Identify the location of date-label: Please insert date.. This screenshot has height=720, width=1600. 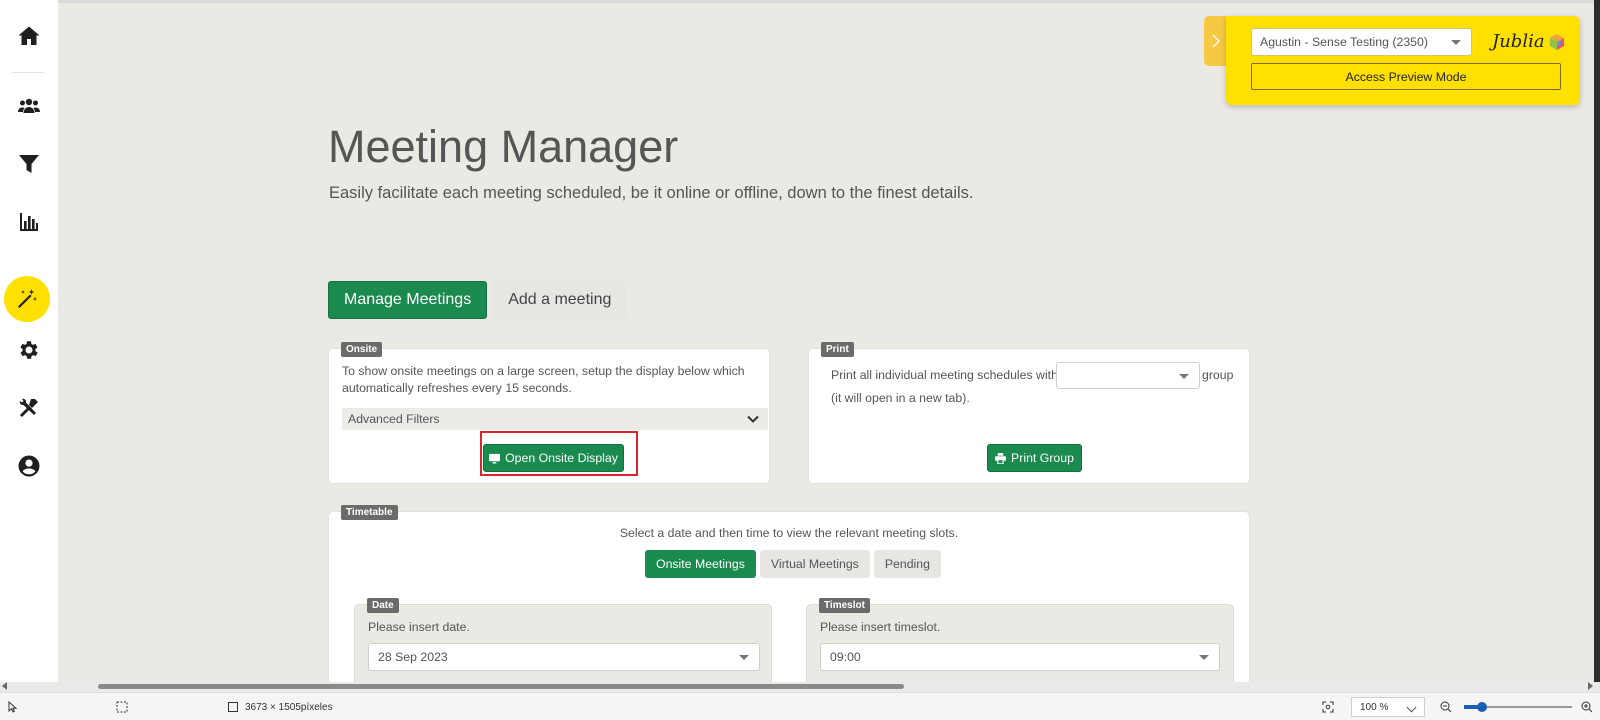
(419, 627).